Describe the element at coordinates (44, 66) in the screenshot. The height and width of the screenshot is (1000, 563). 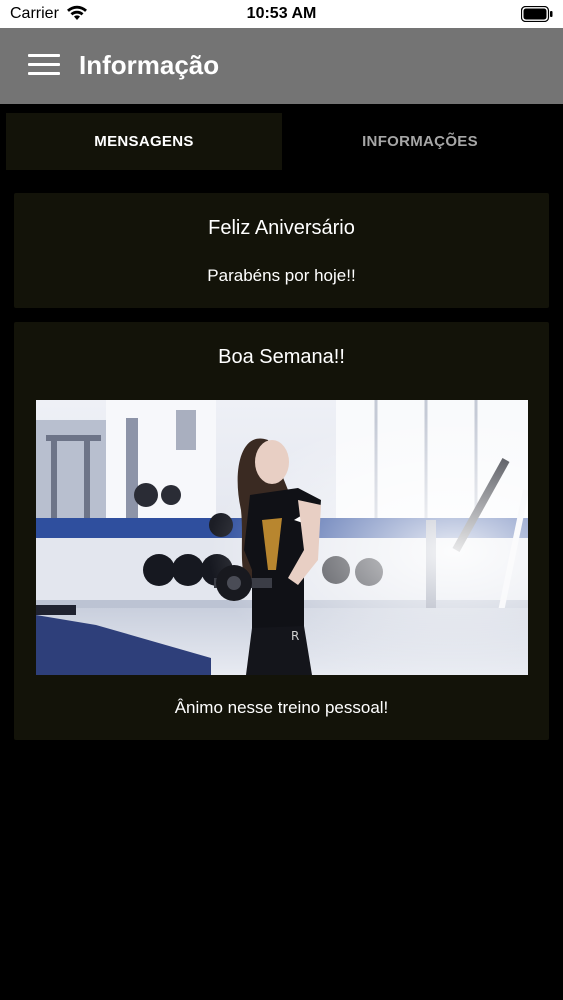
I see `hamburger-menu-icon` at that location.